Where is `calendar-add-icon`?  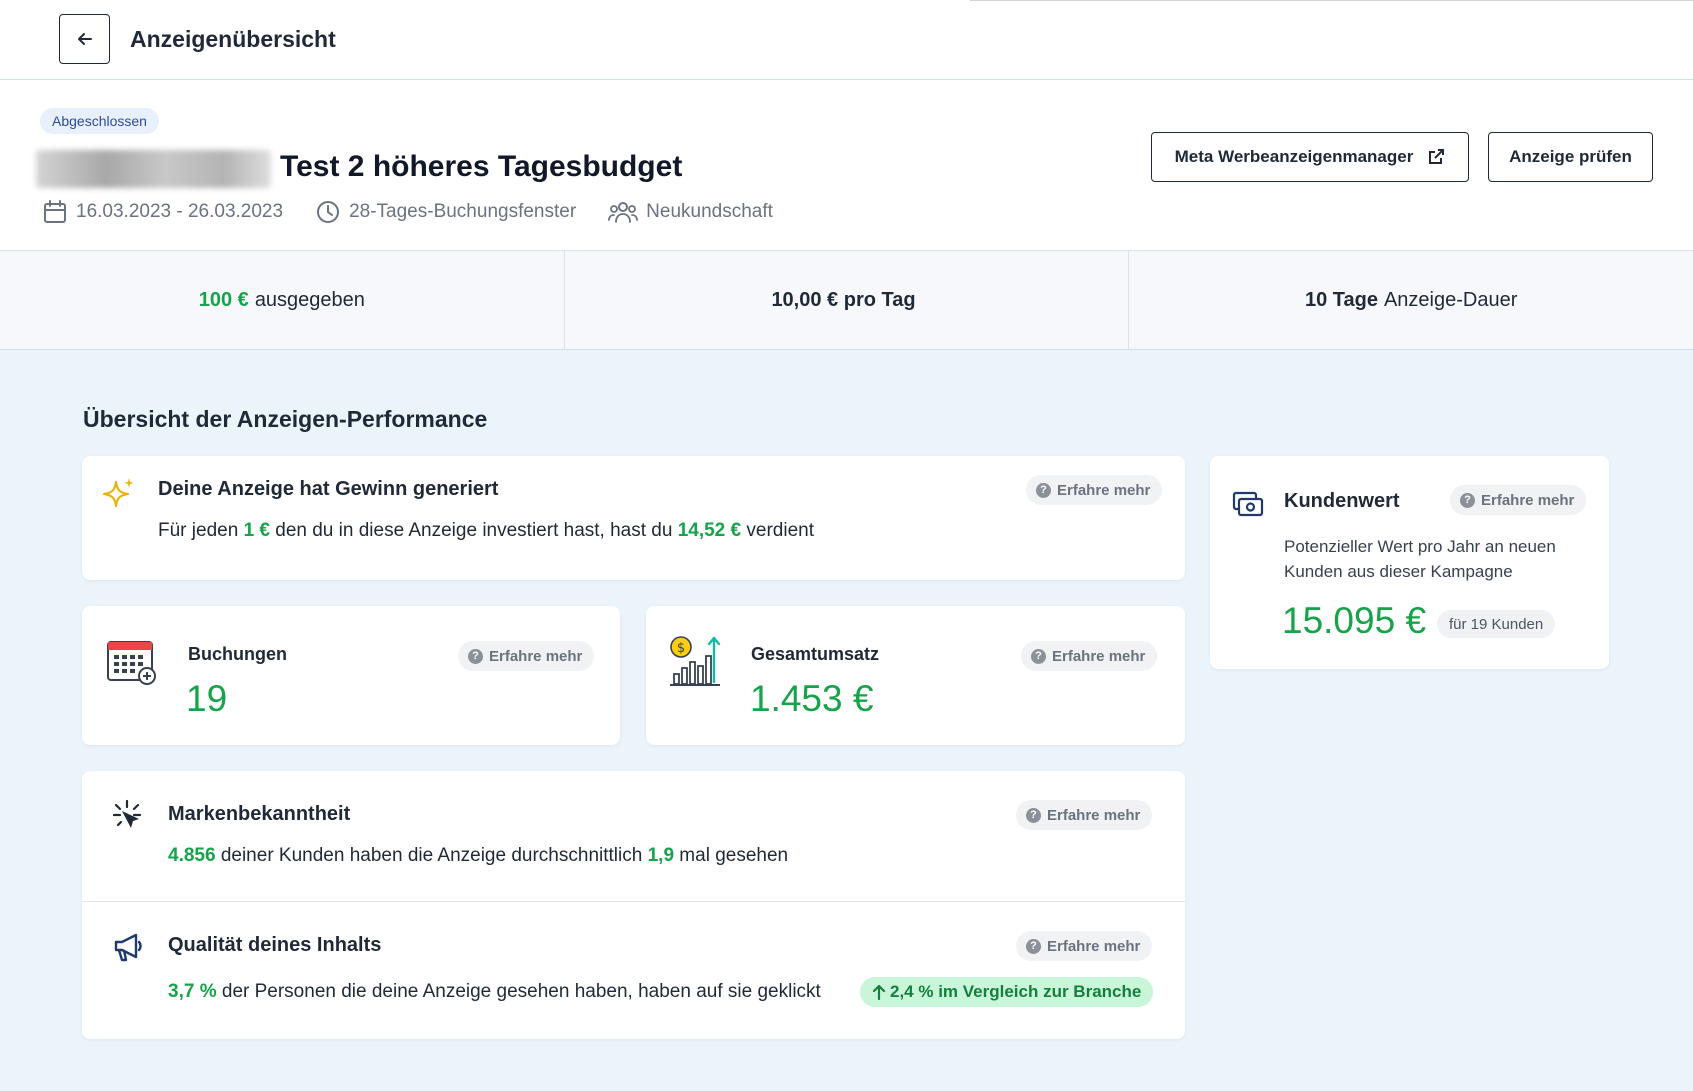
calendar-add-icon is located at coordinates (131, 663).